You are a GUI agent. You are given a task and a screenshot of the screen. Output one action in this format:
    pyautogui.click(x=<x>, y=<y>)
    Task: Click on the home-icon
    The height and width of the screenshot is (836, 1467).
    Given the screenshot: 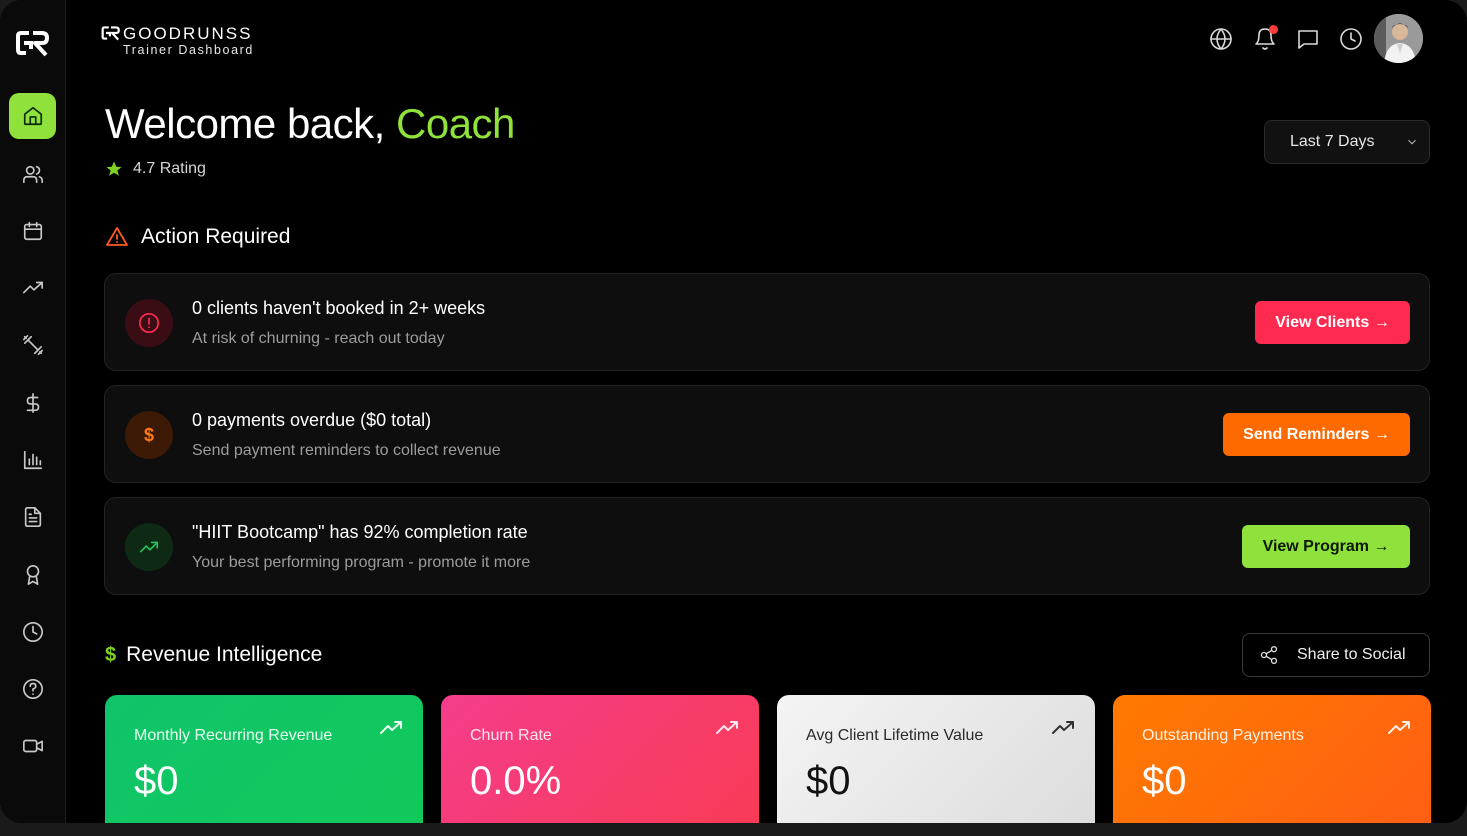 What is the action you would take?
    pyautogui.click(x=32, y=116)
    